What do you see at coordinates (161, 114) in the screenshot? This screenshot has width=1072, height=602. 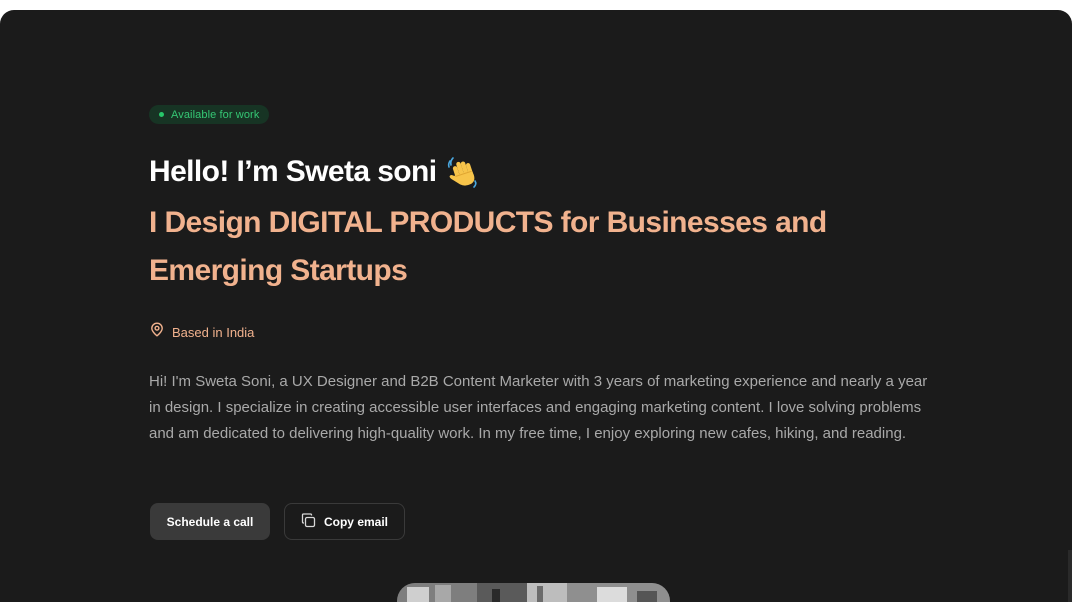 I see `status-dot-icon` at bounding box center [161, 114].